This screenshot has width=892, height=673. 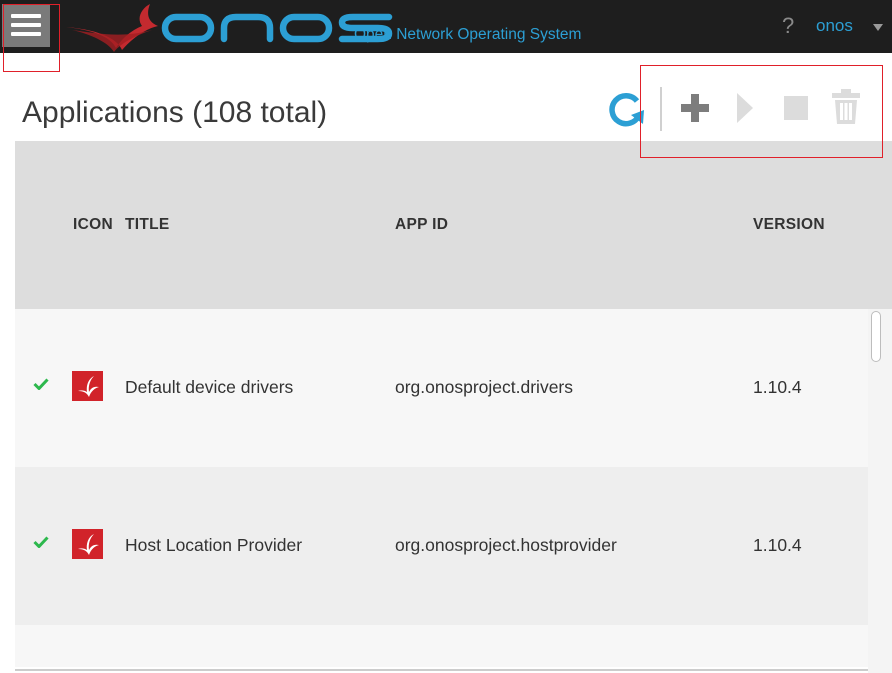 What do you see at coordinates (878, 27) in the screenshot?
I see `chevron-down-icon` at bounding box center [878, 27].